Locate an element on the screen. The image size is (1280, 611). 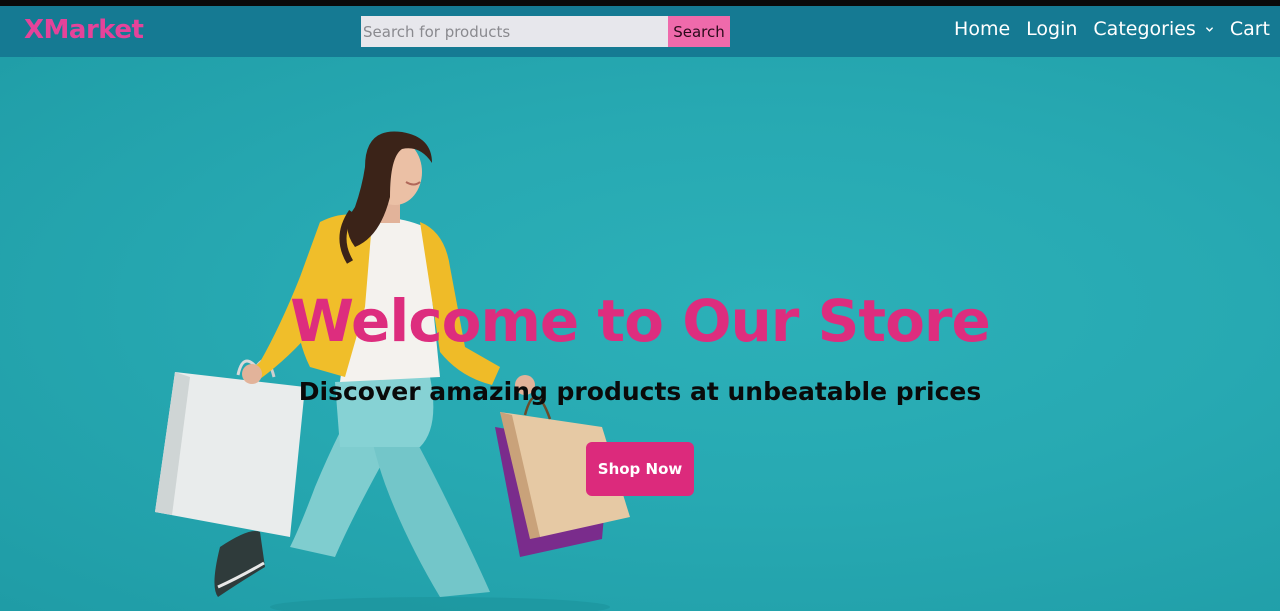
nav-login-link: Login is located at coordinates (1051, 29).